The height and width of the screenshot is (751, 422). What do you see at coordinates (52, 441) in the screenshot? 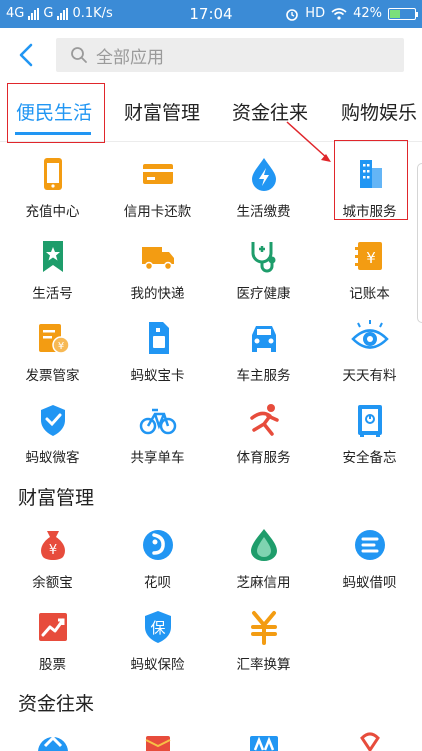
I see `app-ant-weike: 蚂蚁微客` at bounding box center [52, 441].